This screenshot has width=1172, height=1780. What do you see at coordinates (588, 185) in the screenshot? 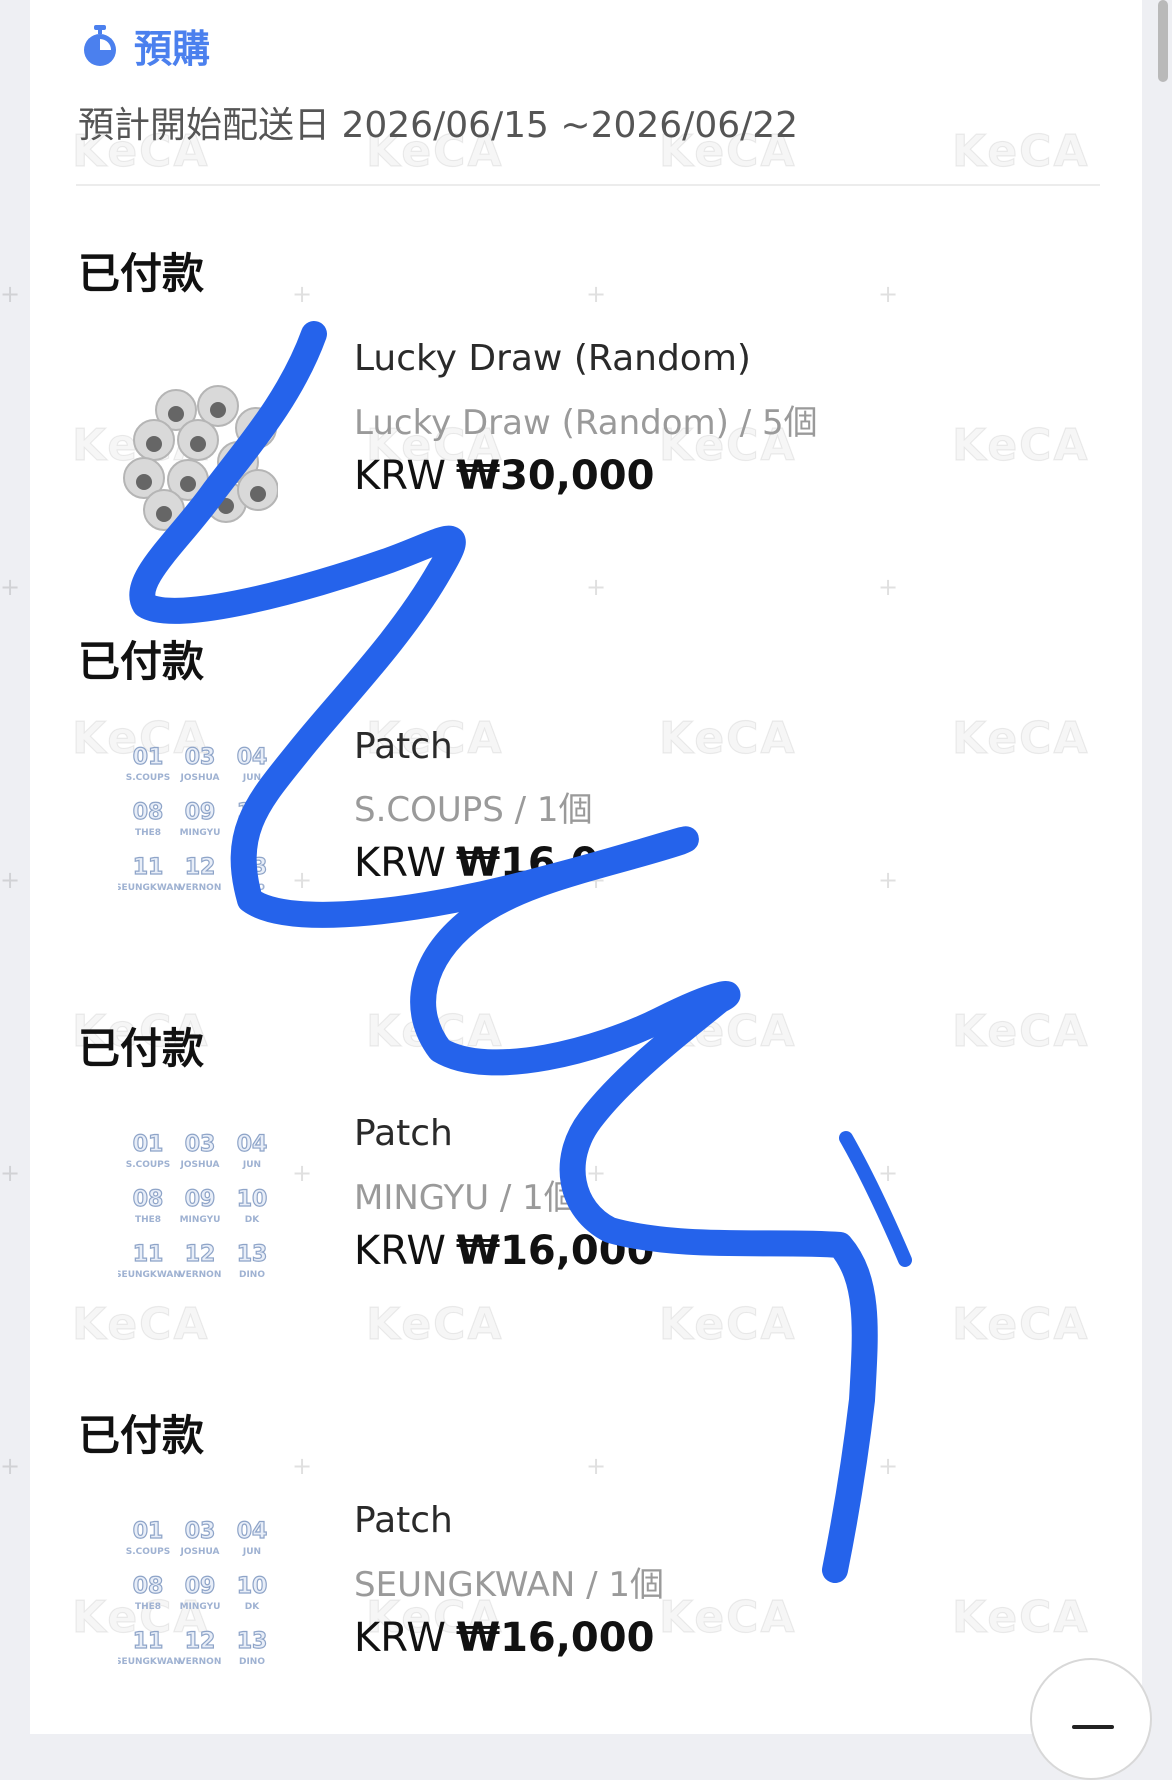
I see `divider` at bounding box center [588, 185].